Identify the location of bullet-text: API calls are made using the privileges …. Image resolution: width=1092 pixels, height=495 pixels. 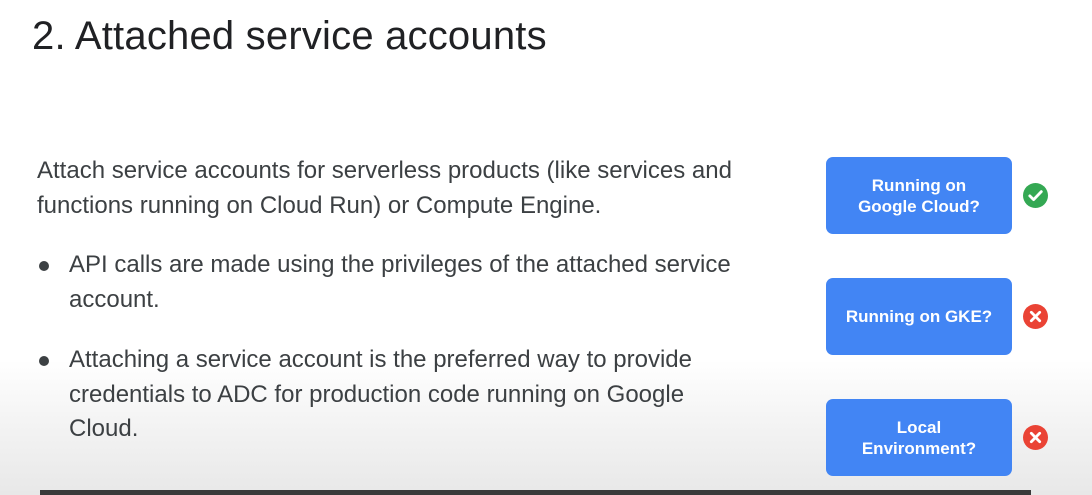
(400, 282).